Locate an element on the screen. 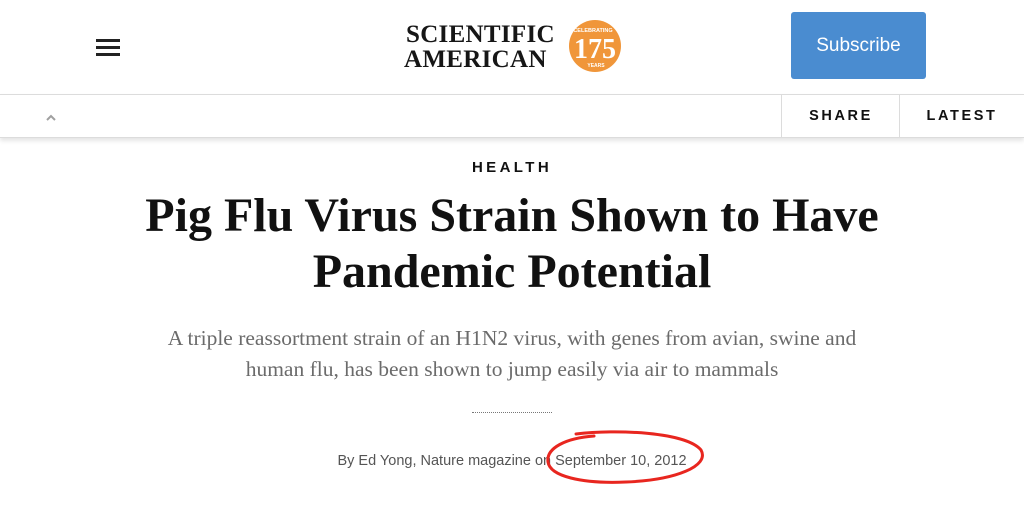  title-line-1: Pig Flu Virus Strain Shown to Have is located at coordinates (512, 215).